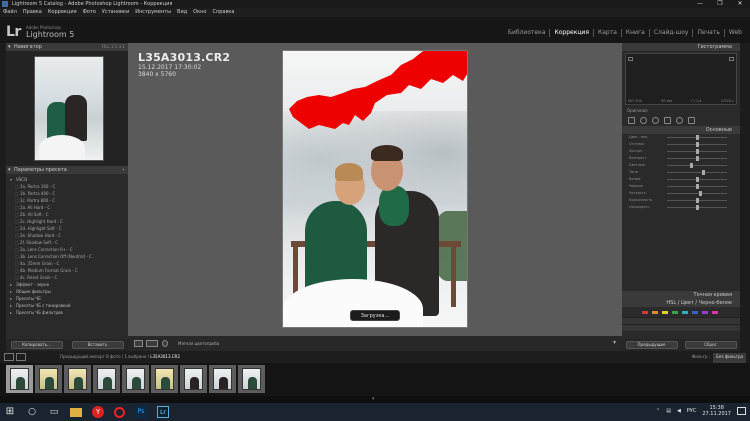 Image resolution: width=750 pixels, height=421 pixels. What do you see at coordinates (667, 120) in the screenshot?
I see `graduated-filter-icon` at bounding box center [667, 120].